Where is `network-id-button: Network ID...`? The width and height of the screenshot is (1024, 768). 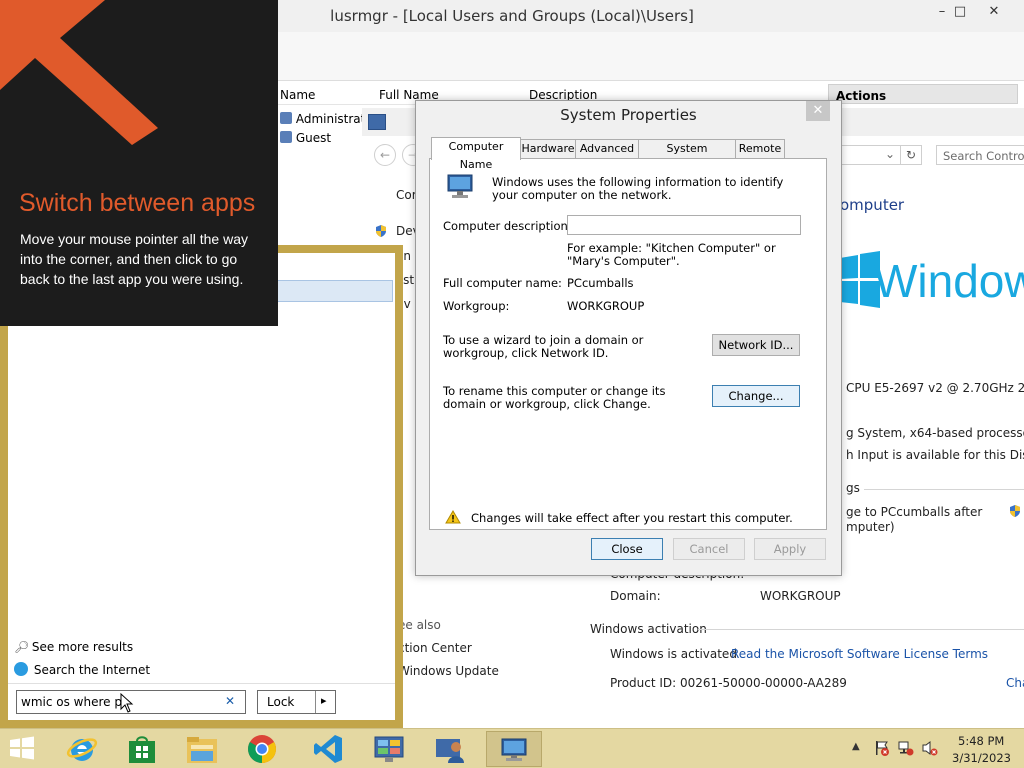 network-id-button: Network ID... is located at coordinates (756, 345).